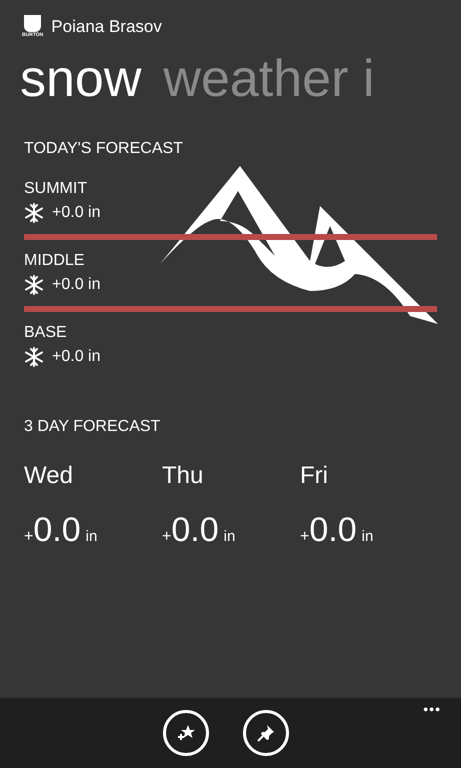  Describe the element at coordinates (81, 79) in the screenshot. I see `pivot-header: snow` at that location.